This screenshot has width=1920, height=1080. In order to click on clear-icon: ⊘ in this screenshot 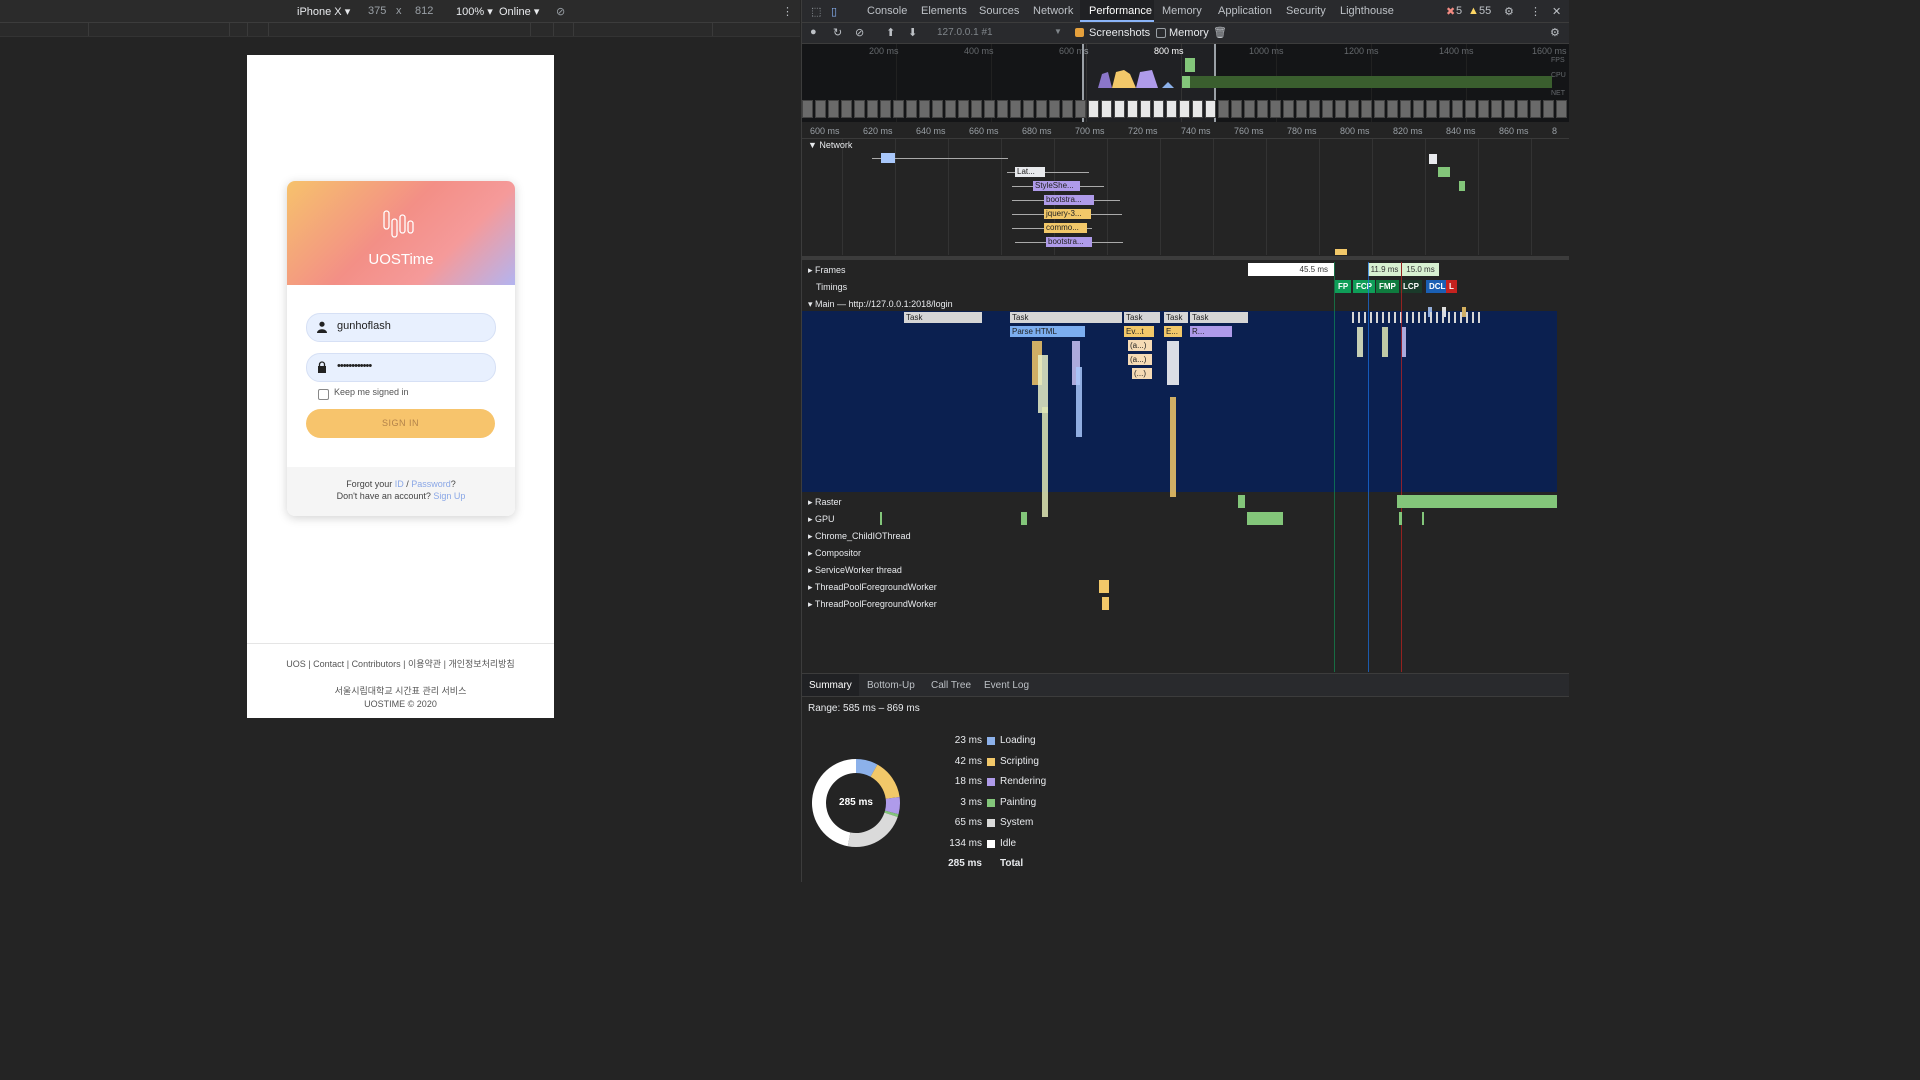, I will do `click(859, 32)`.